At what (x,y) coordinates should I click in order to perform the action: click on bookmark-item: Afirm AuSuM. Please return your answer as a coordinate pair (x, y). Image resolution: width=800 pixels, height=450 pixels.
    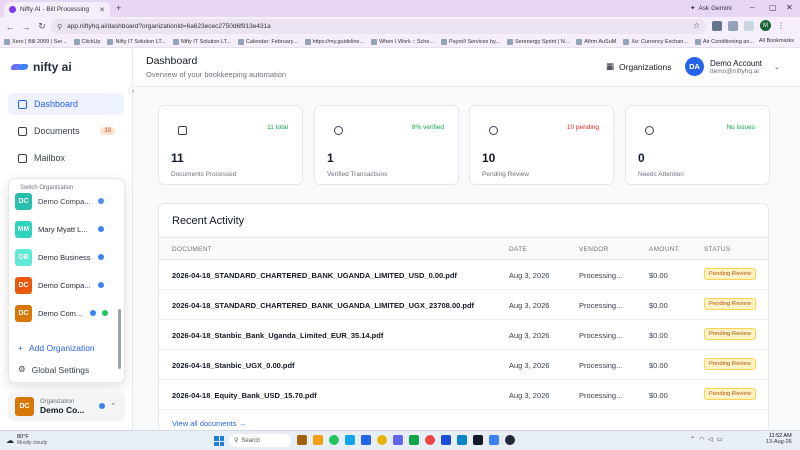
    Looking at the image, I should click on (596, 41).